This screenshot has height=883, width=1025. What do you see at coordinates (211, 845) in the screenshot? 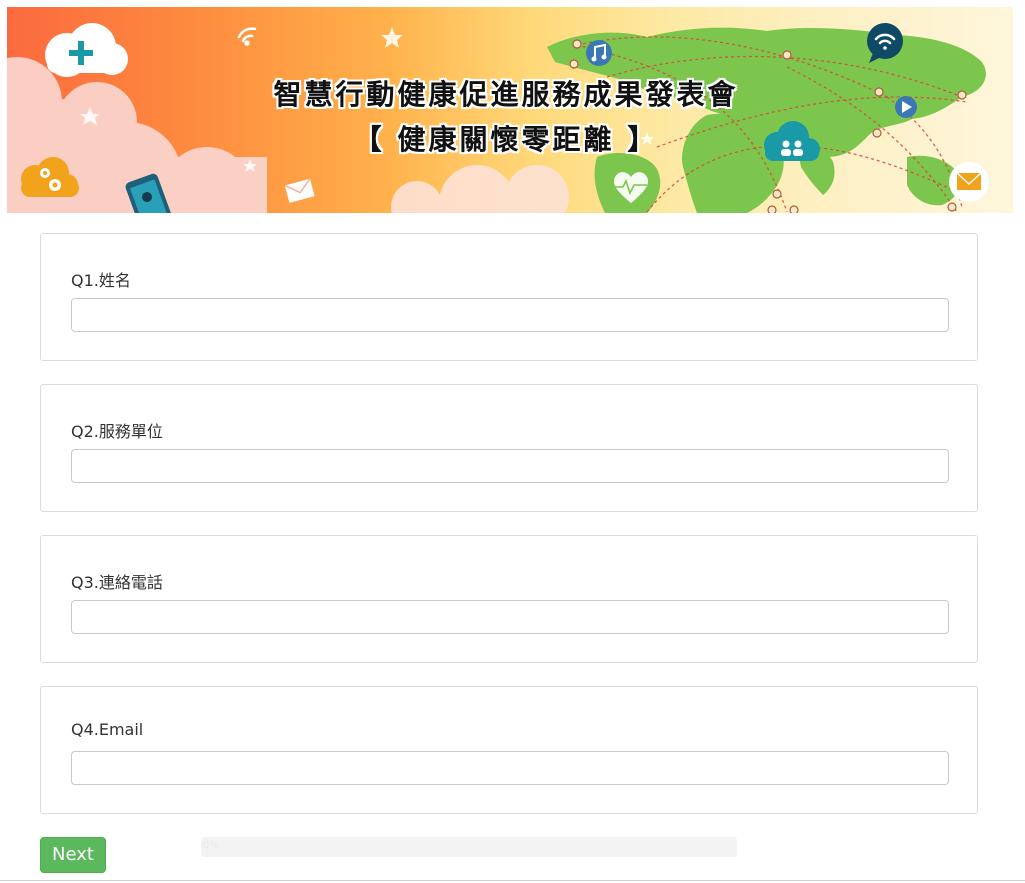
I see `progress-text: 0%` at bounding box center [211, 845].